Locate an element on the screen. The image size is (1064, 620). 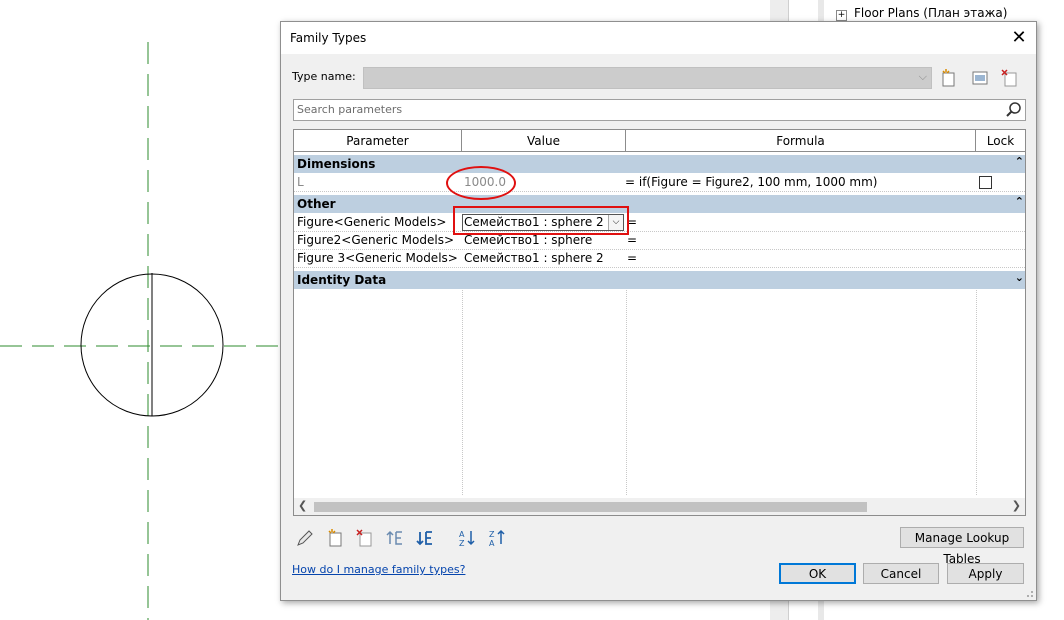
dialog-title: Family Types is located at coordinates (328, 38).